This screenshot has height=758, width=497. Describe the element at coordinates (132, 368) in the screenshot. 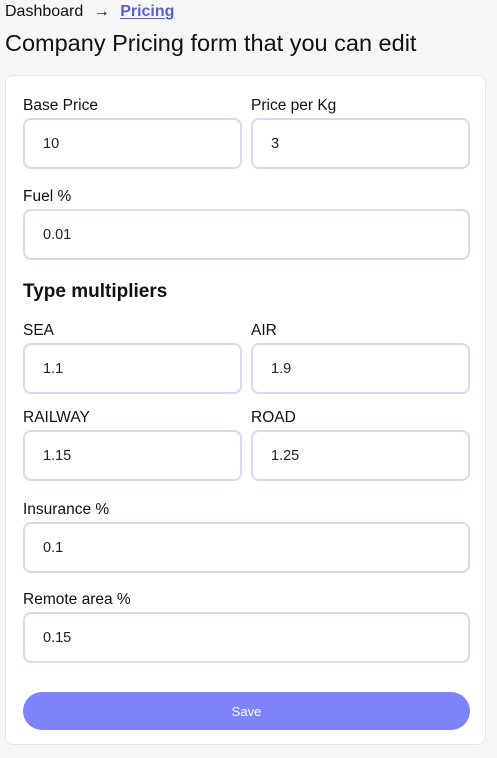

I see `sea-input` at that location.